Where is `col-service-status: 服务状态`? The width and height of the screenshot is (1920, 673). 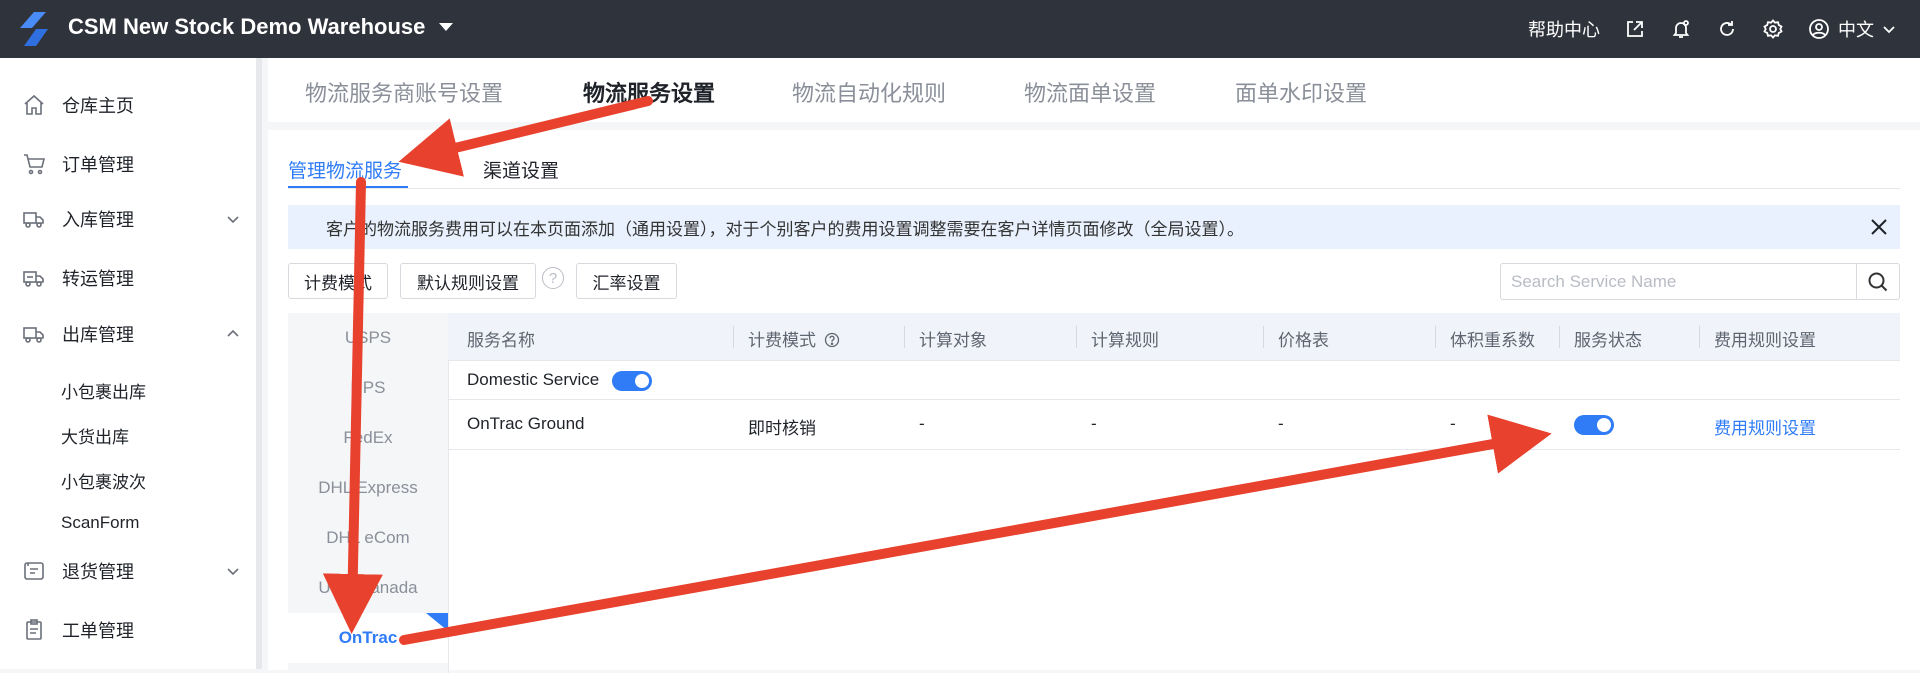 col-service-status: 服务状态 is located at coordinates (1608, 340).